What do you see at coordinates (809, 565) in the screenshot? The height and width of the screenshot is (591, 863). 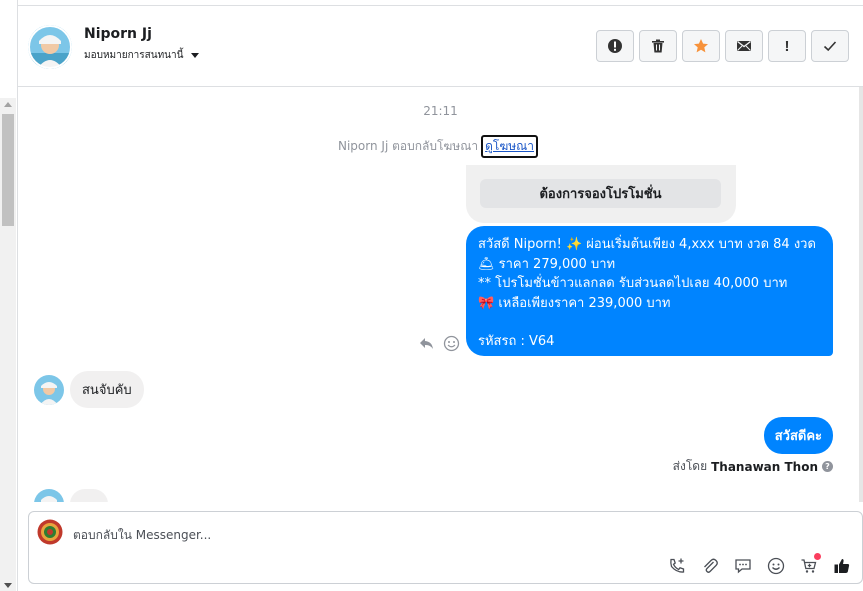 I see `shop-button` at bounding box center [809, 565].